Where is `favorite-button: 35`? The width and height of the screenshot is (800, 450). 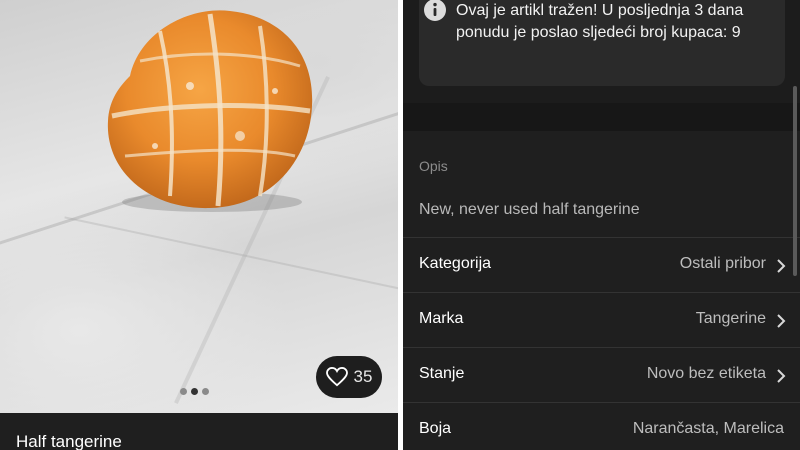
favorite-button: 35 is located at coordinates (349, 377).